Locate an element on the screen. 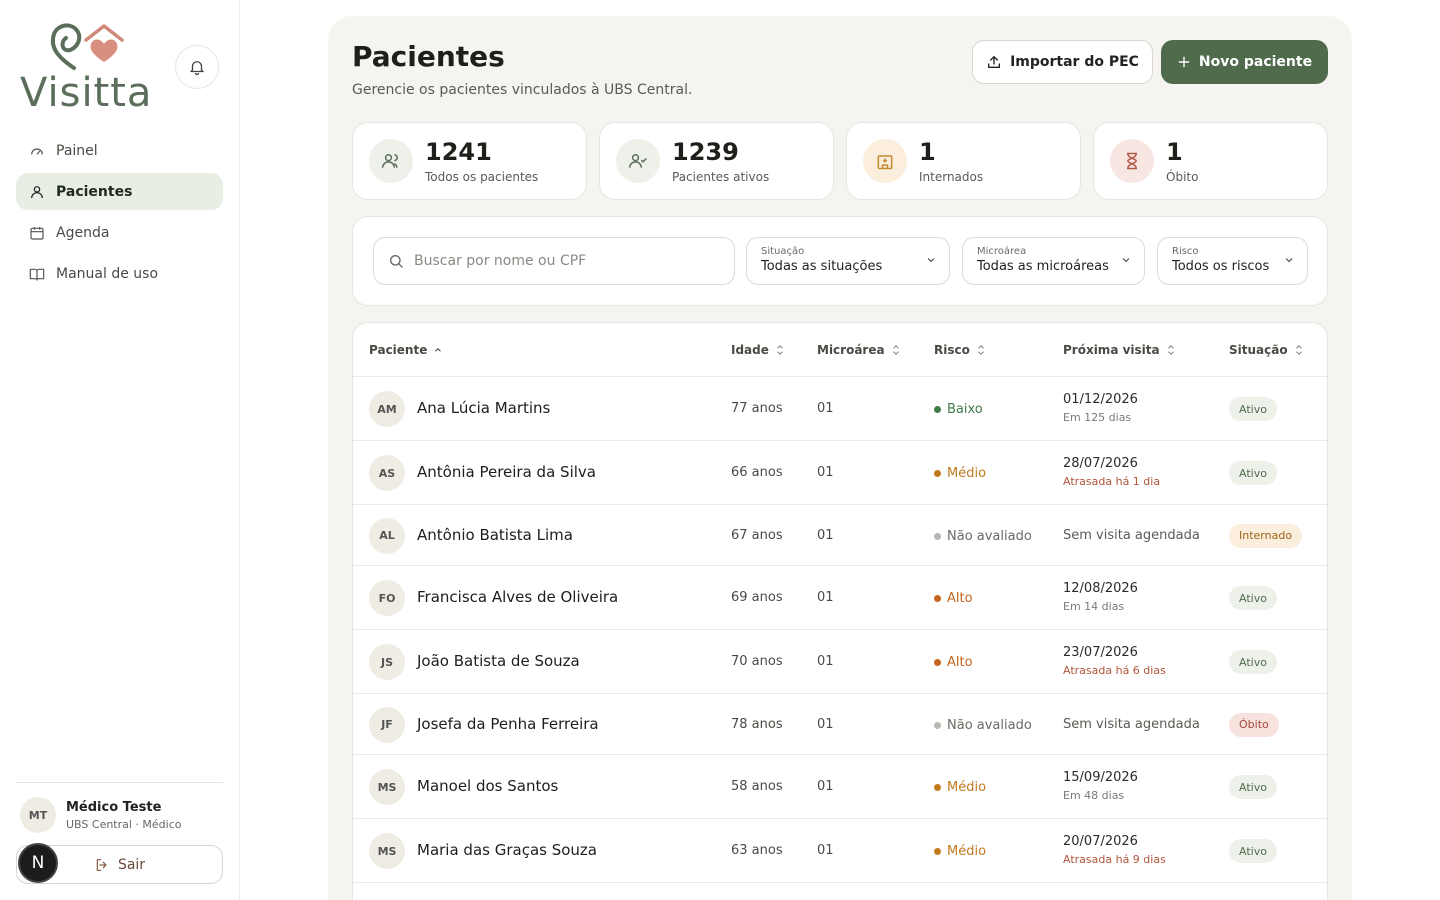 This screenshot has height=900, width=1440. users-icon is located at coordinates (391, 161).